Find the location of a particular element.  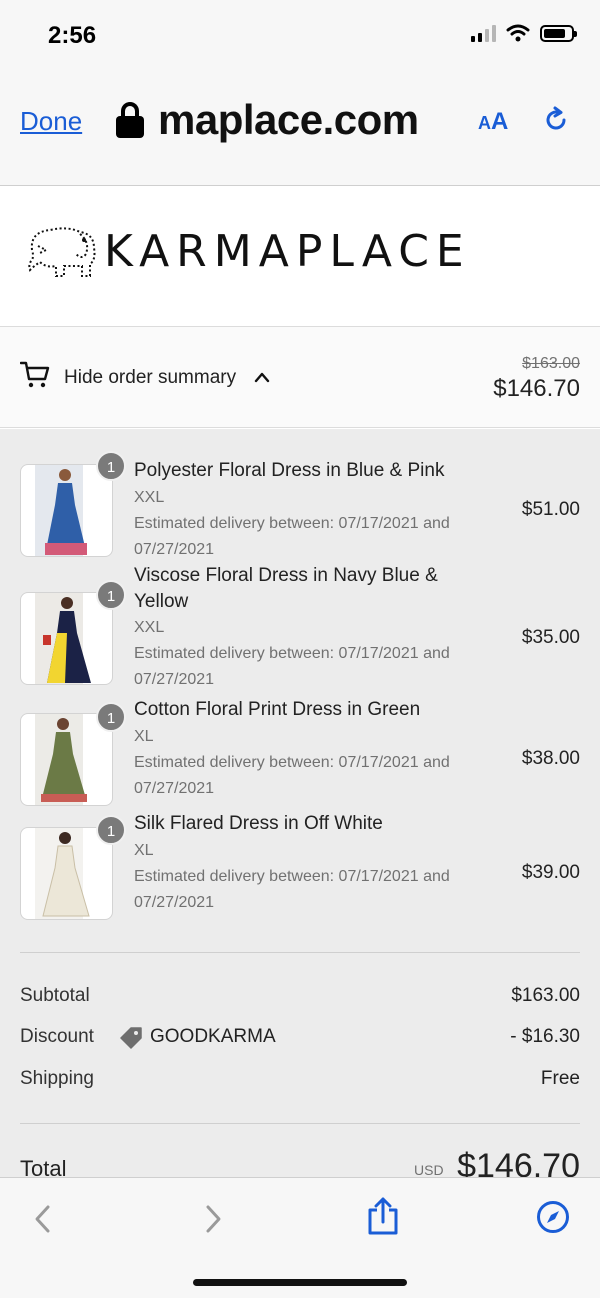

summary-total: $146.70 is located at coordinates (536, 388).